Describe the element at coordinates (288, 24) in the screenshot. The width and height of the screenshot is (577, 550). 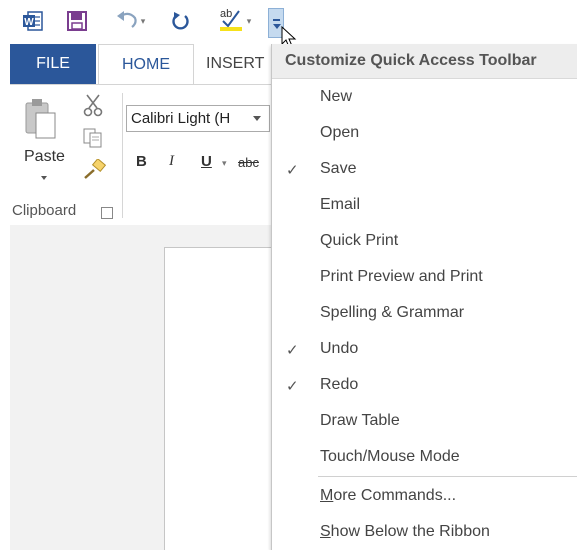
I see `quick-access-toolbar: W ▾ ab ▾` at that location.